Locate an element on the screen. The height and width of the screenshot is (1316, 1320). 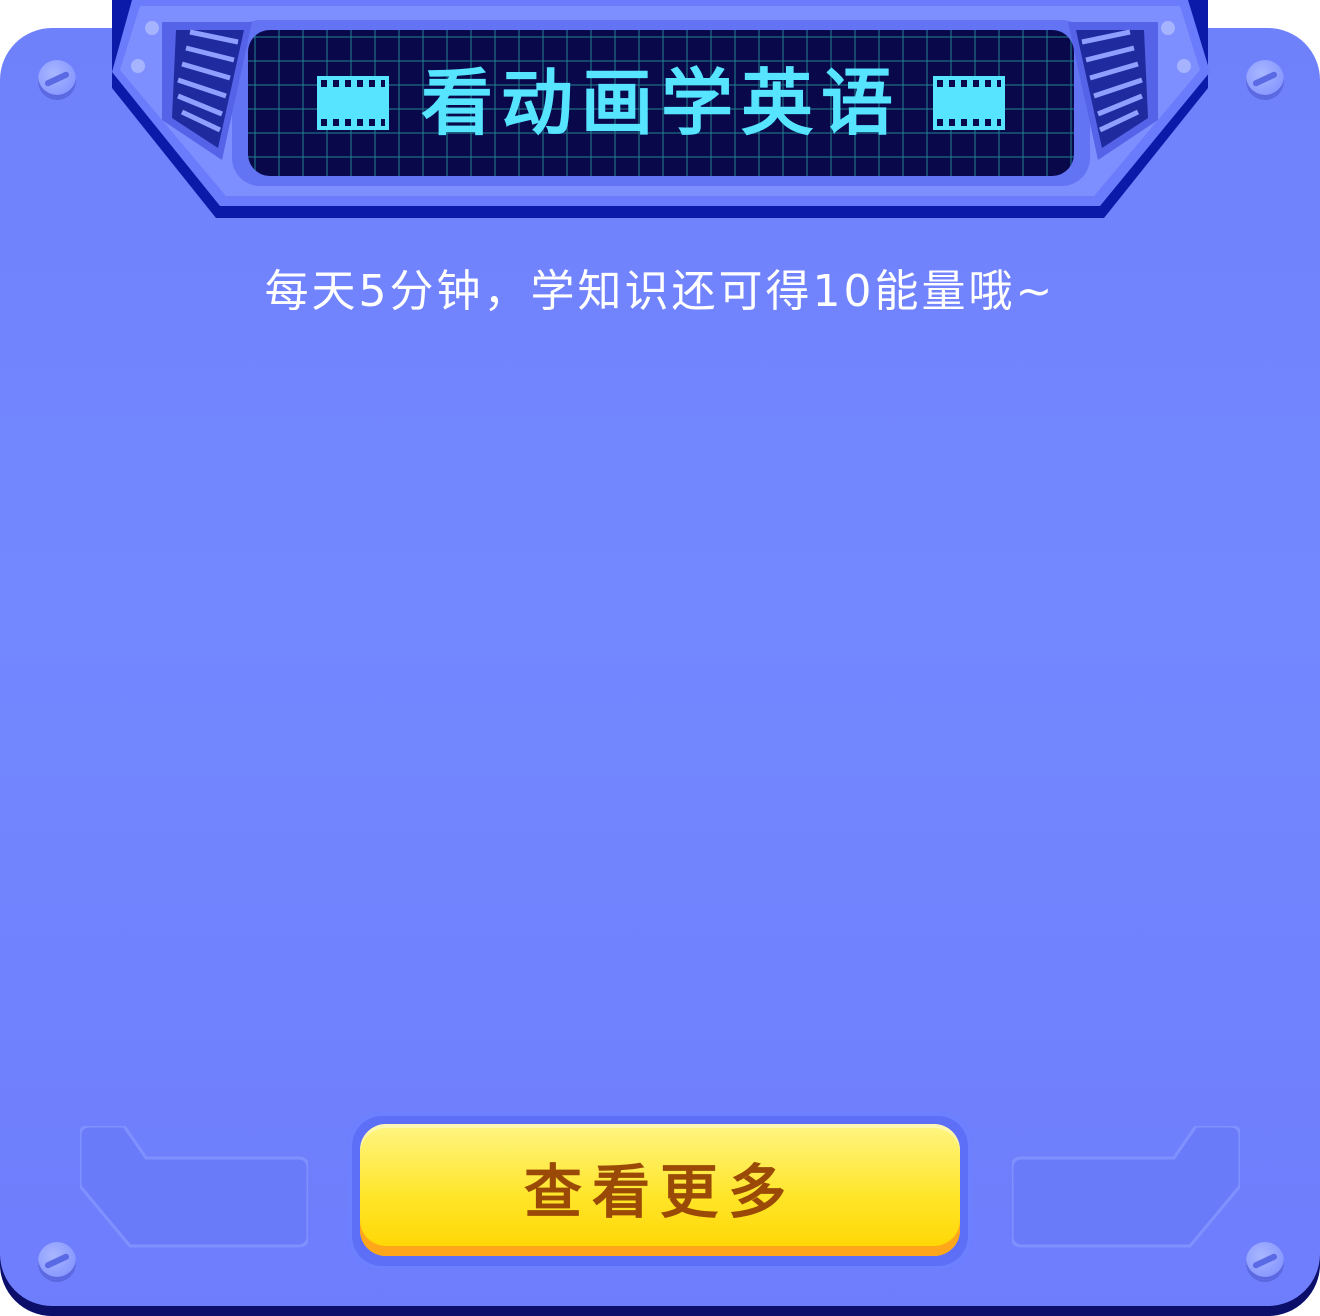
subtitle-text: 每天5分钟，学知识还可得10能量哦~ is located at coordinates (660, 291).